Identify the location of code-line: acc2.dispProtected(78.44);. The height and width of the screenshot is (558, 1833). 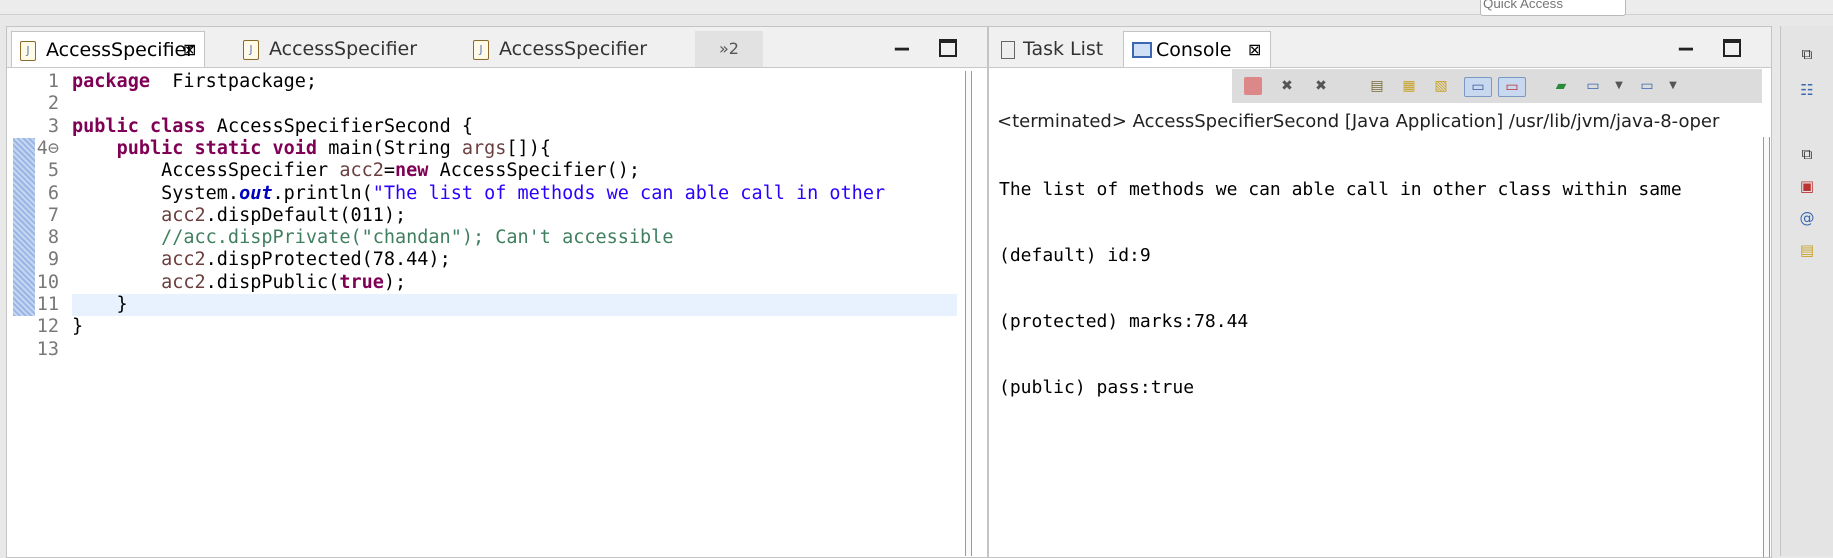
(261, 259).